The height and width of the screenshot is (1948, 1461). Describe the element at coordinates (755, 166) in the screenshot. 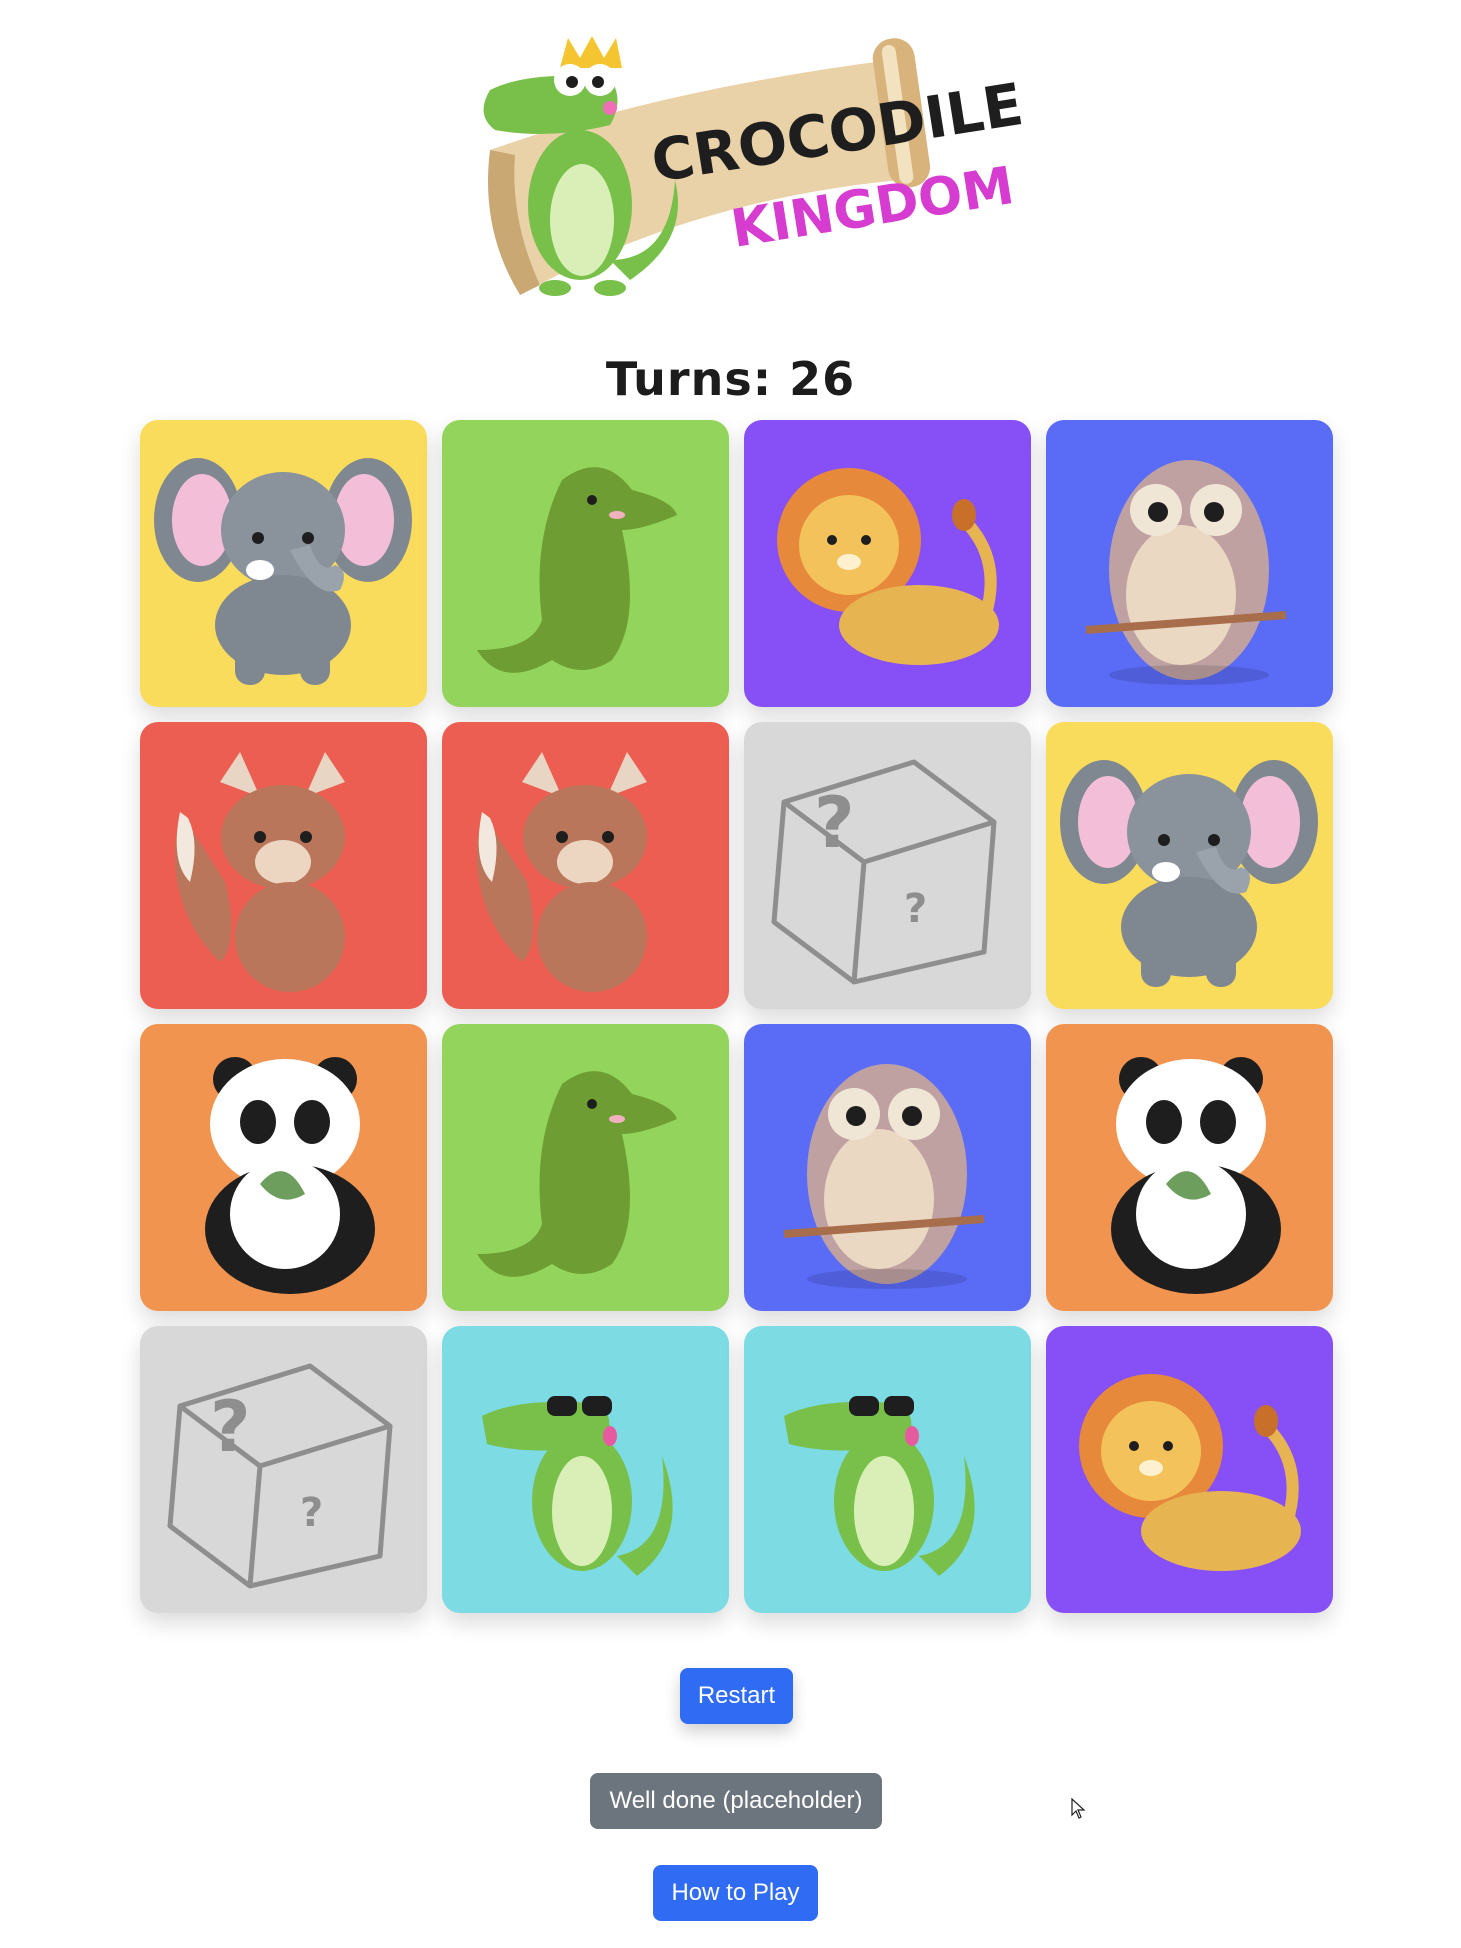

I see `crocodile-kingdom-logo: CROCODILE KINGDOM` at that location.